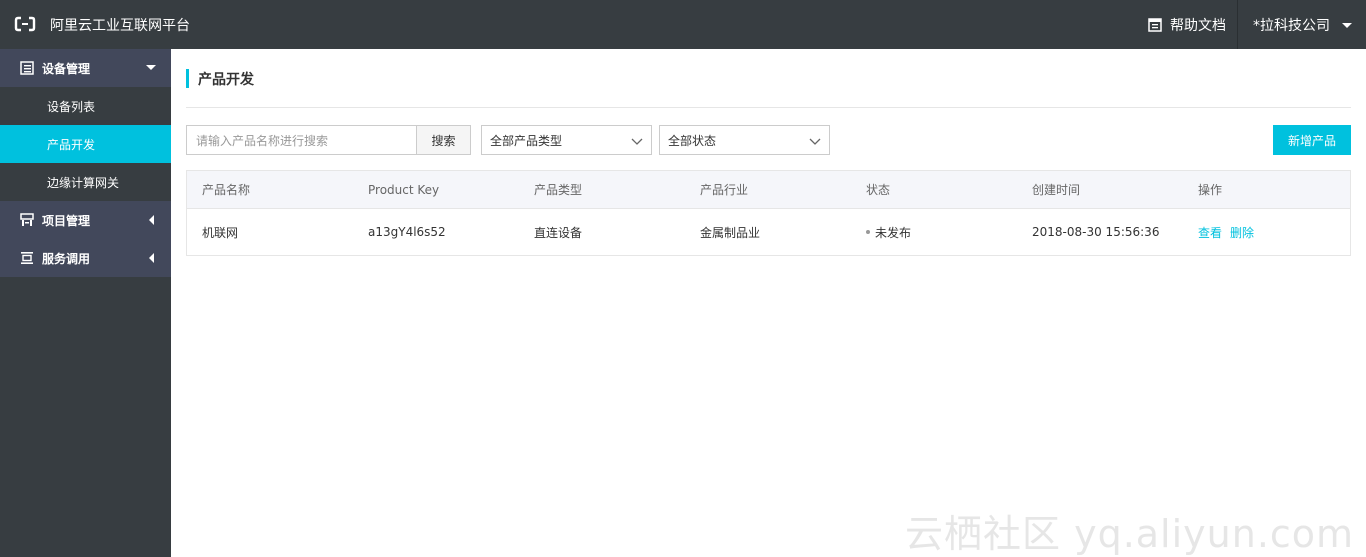 This screenshot has height=557, width=1366. What do you see at coordinates (226, 190) in the screenshot?
I see `column-header: 产品名称` at bounding box center [226, 190].